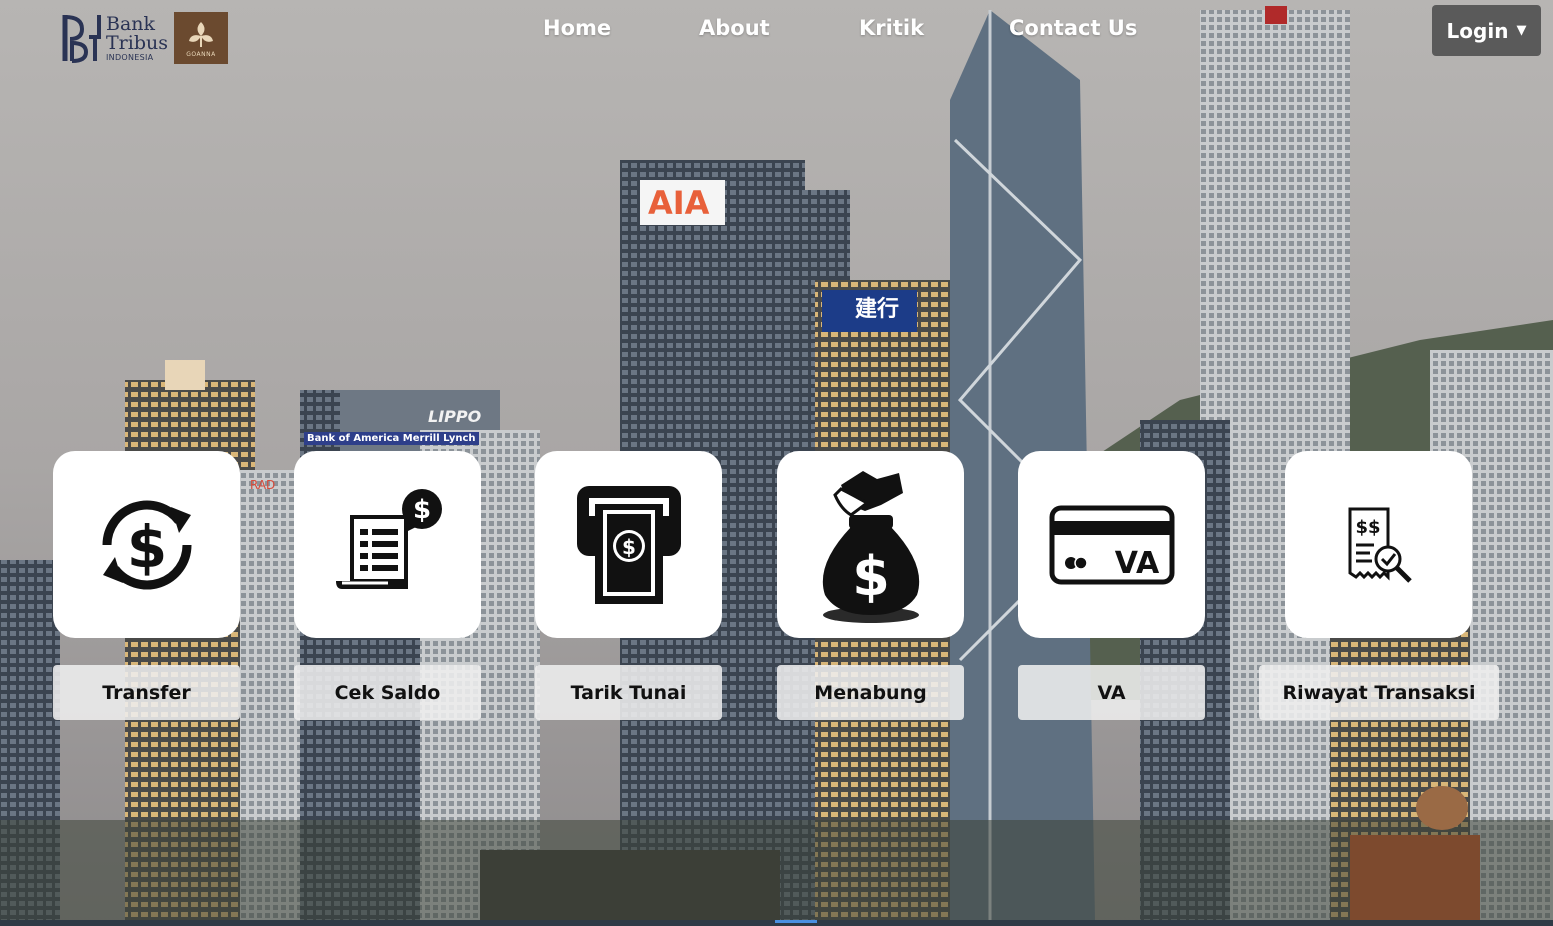  I want to click on service-label-riwayat-transaksi: Riwayat Transaksi, so click(1379, 692).